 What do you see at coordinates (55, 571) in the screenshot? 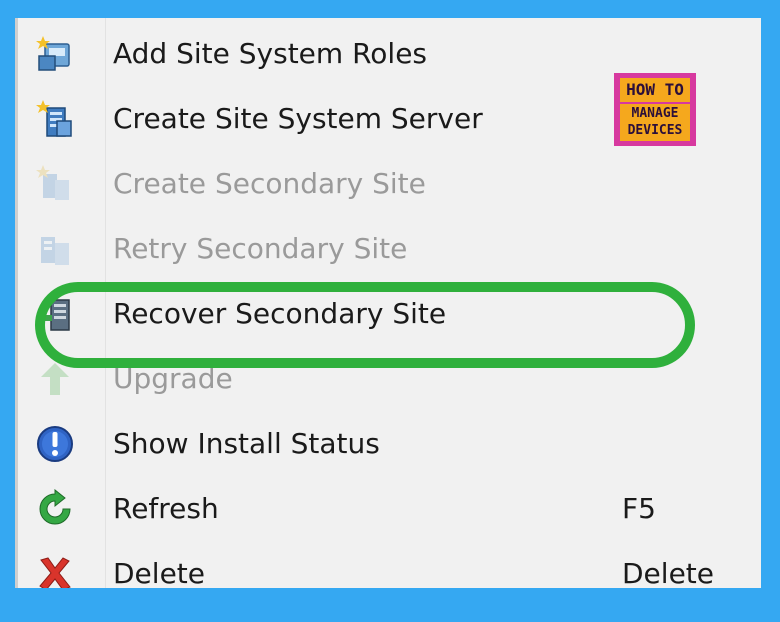
I see `delete-x-icon` at bounding box center [55, 571].